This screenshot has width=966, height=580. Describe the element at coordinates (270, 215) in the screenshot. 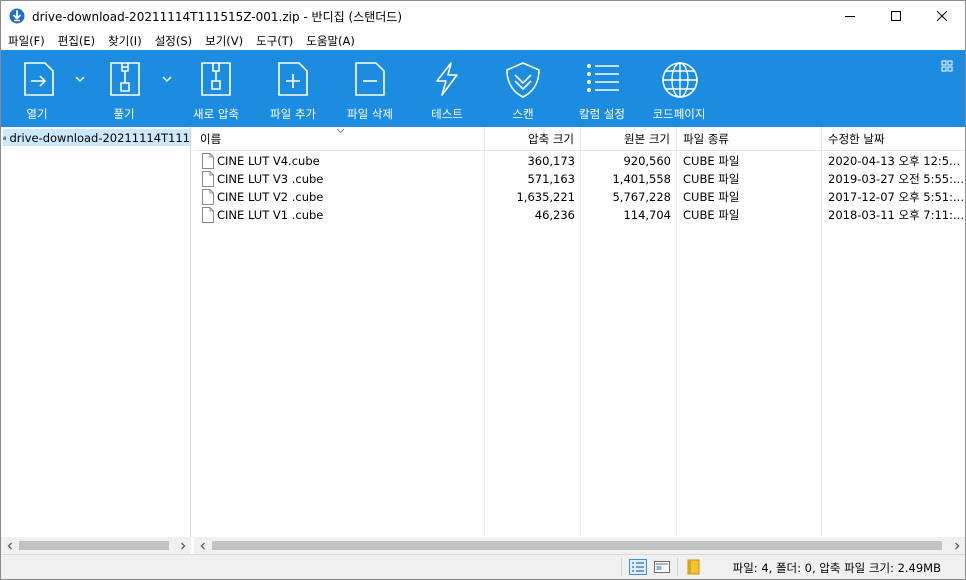

I see `cell-name: CINE LUT V1 .cube` at that location.